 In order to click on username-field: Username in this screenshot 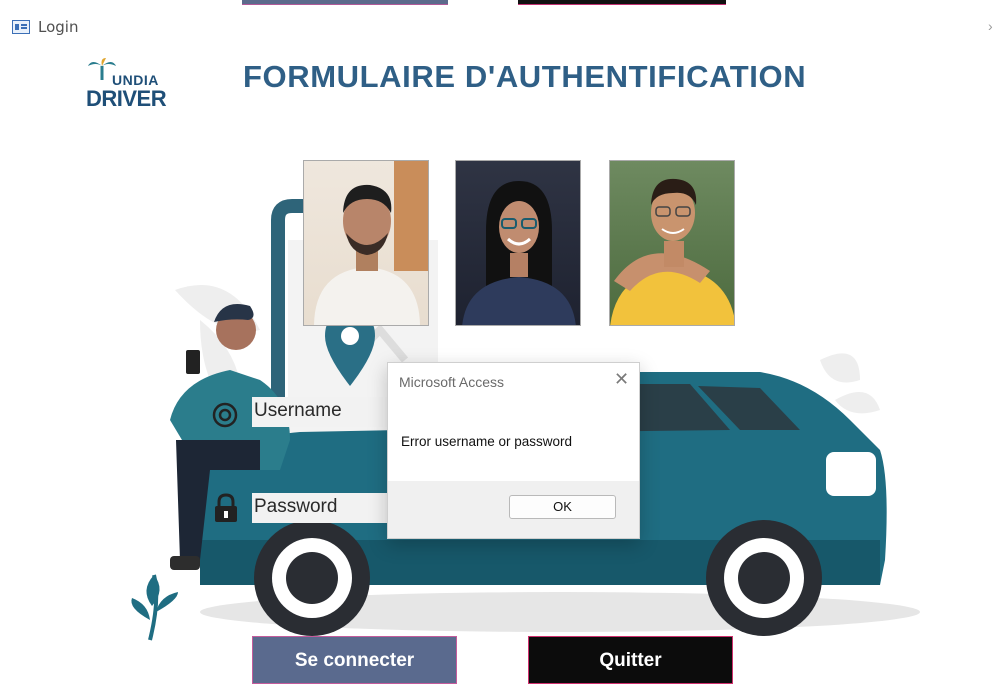, I will do `click(327, 412)`.